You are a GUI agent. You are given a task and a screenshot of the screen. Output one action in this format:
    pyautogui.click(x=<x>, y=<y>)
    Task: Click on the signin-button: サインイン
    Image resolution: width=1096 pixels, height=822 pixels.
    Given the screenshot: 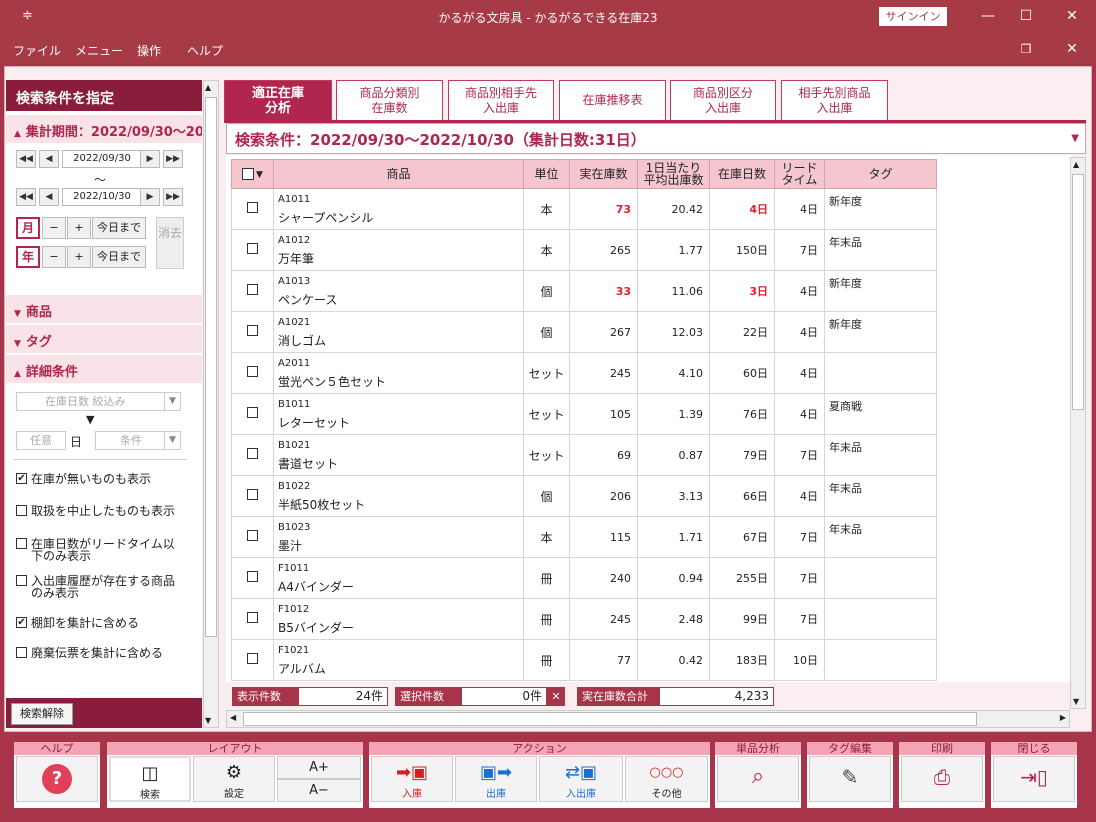 What is the action you would take?
    pyautogui.click(x=913, y=16)
    